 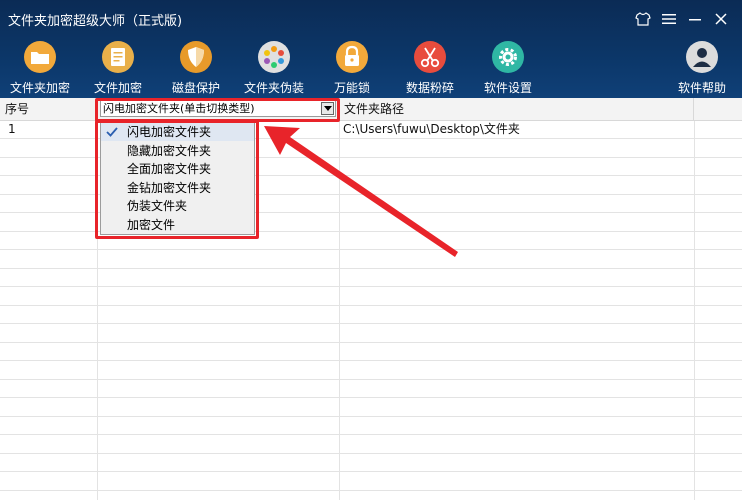 I want to click on tool-label: 万能锁, so click(x=351, y=88).